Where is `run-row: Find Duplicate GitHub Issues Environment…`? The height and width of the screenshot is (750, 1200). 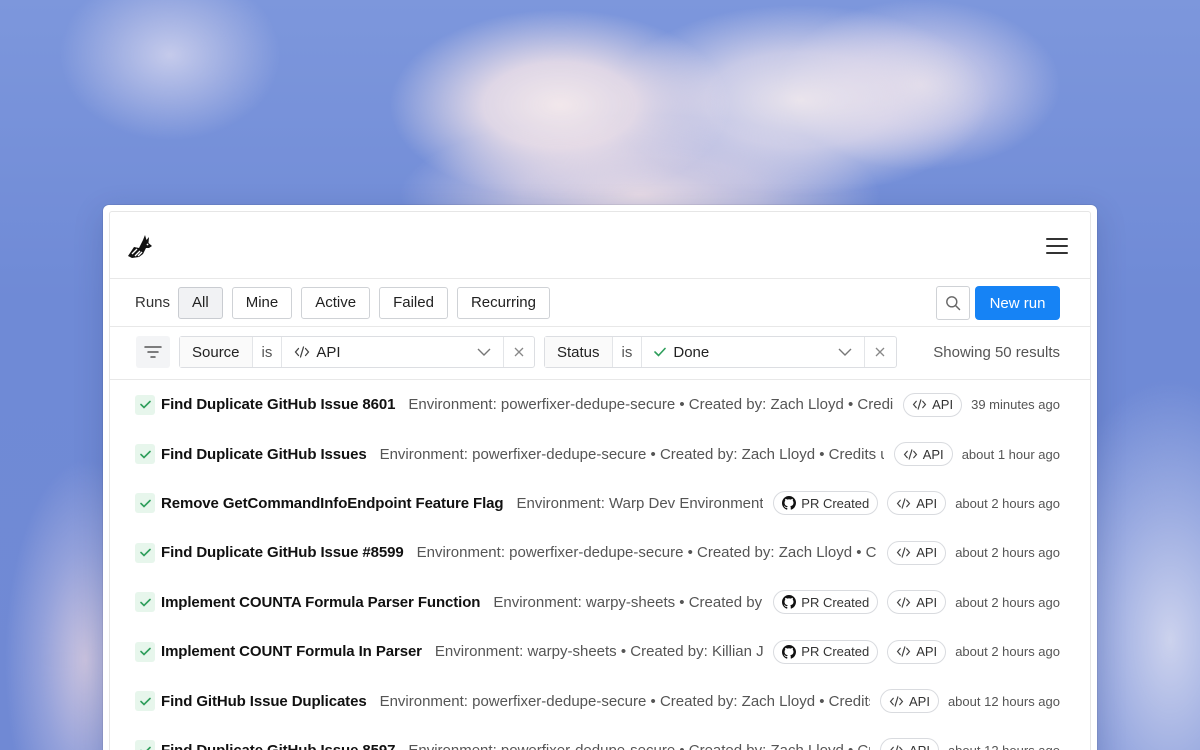
run-row: Find Duplicate GitHub Issues Environment… is located at coordinates (600, 453).